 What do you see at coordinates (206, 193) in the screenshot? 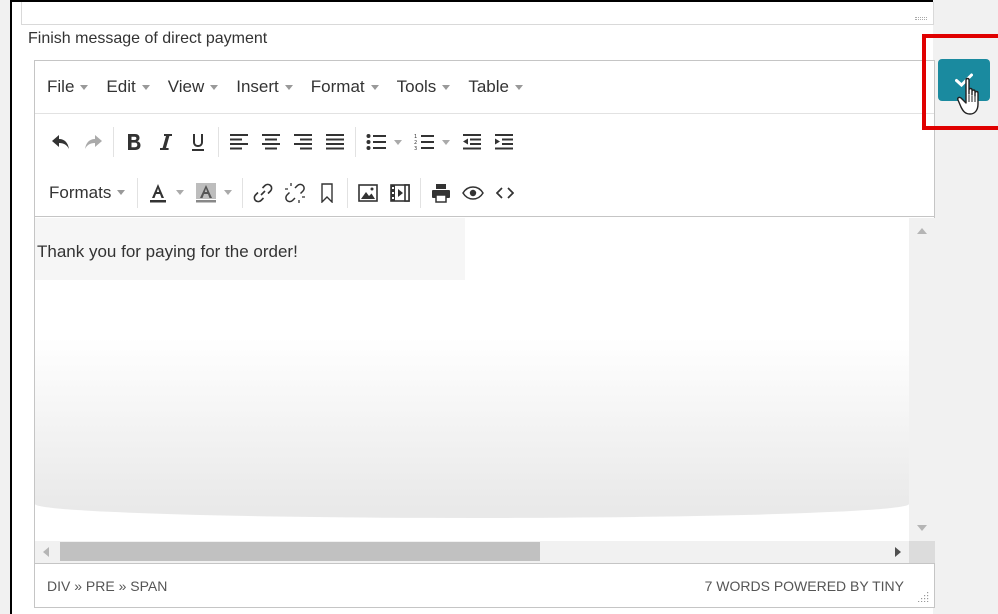
I see `background-color-icon` at bounding box center [206, 193].